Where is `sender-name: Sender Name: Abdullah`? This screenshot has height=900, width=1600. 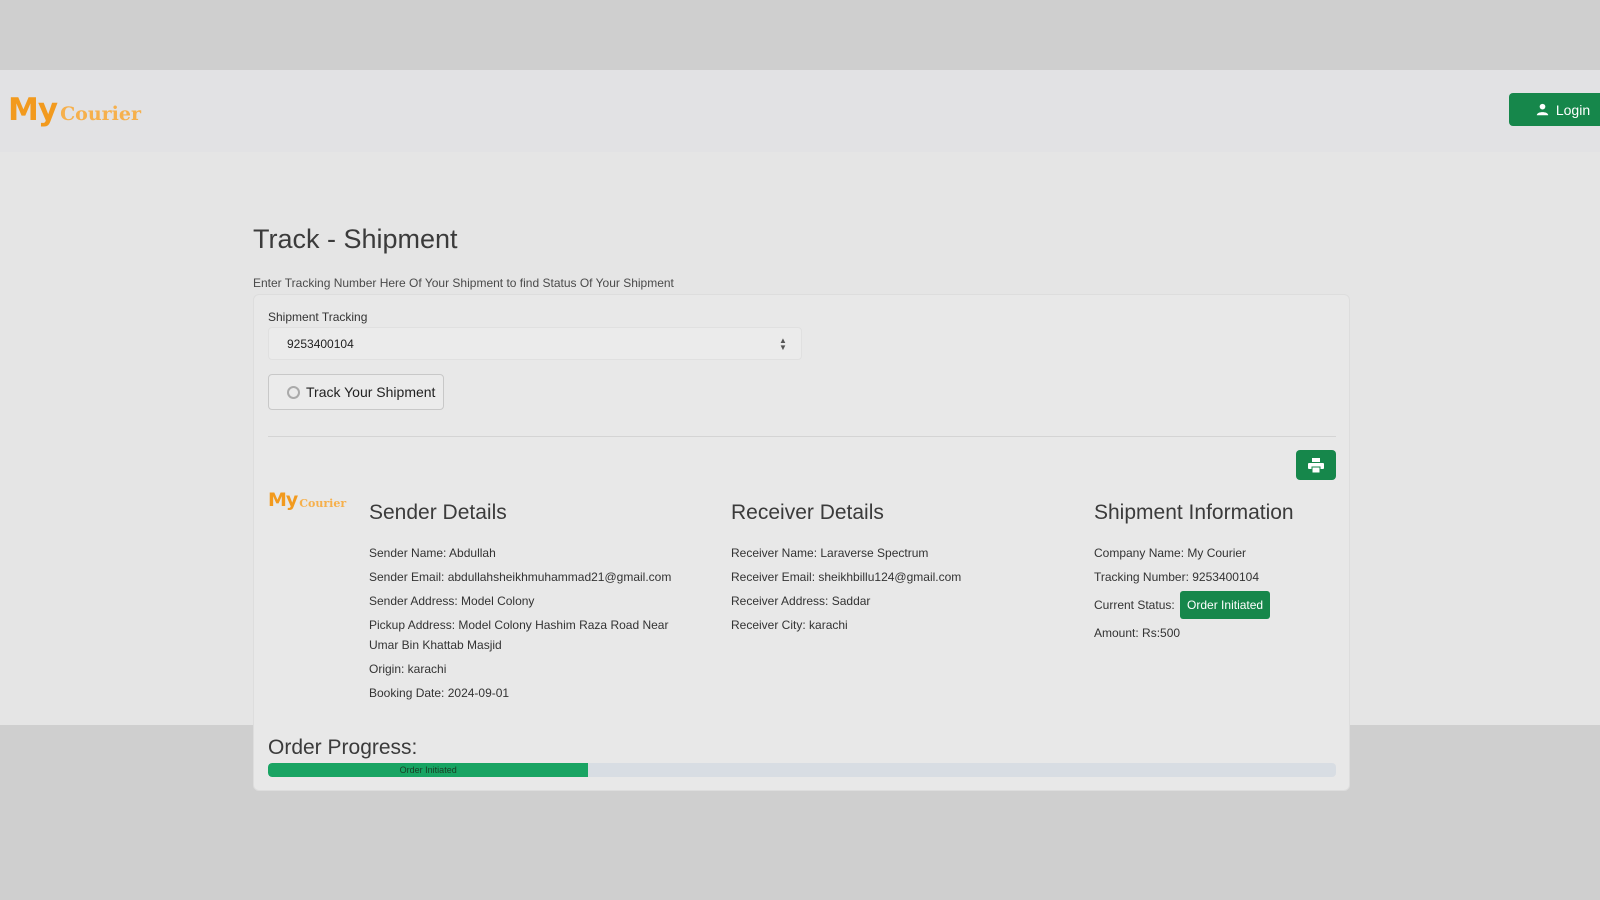
sender-name: Sender Name: Abdullah is located at coordinates (432, 553).